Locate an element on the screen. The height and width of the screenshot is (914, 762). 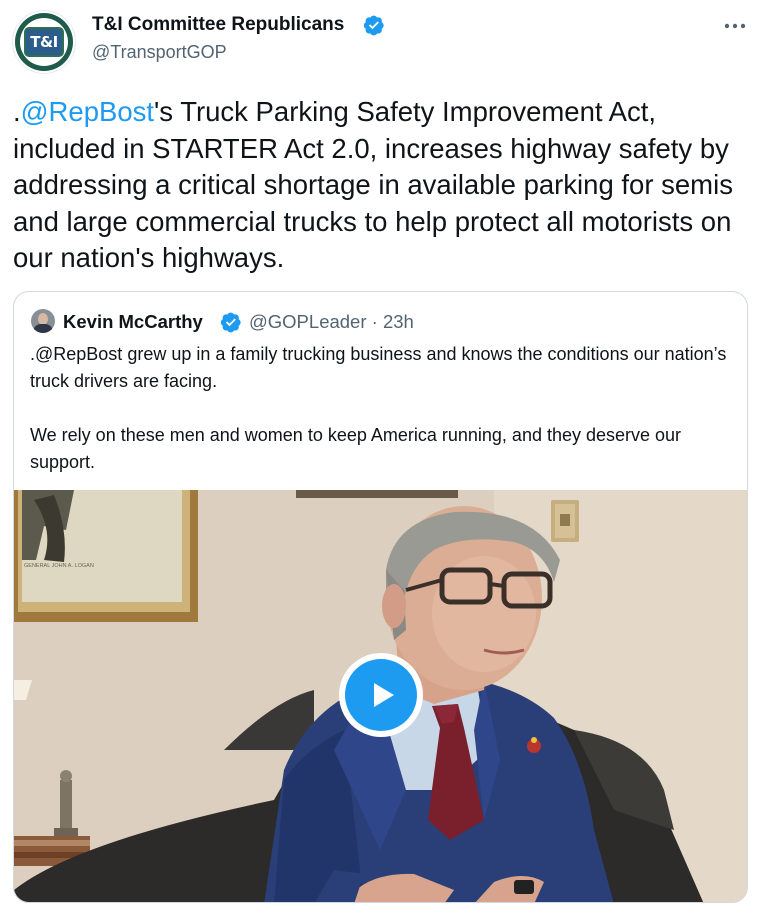
author-display-name: T&I Committee Republicans is located at coordinates (218, 25).